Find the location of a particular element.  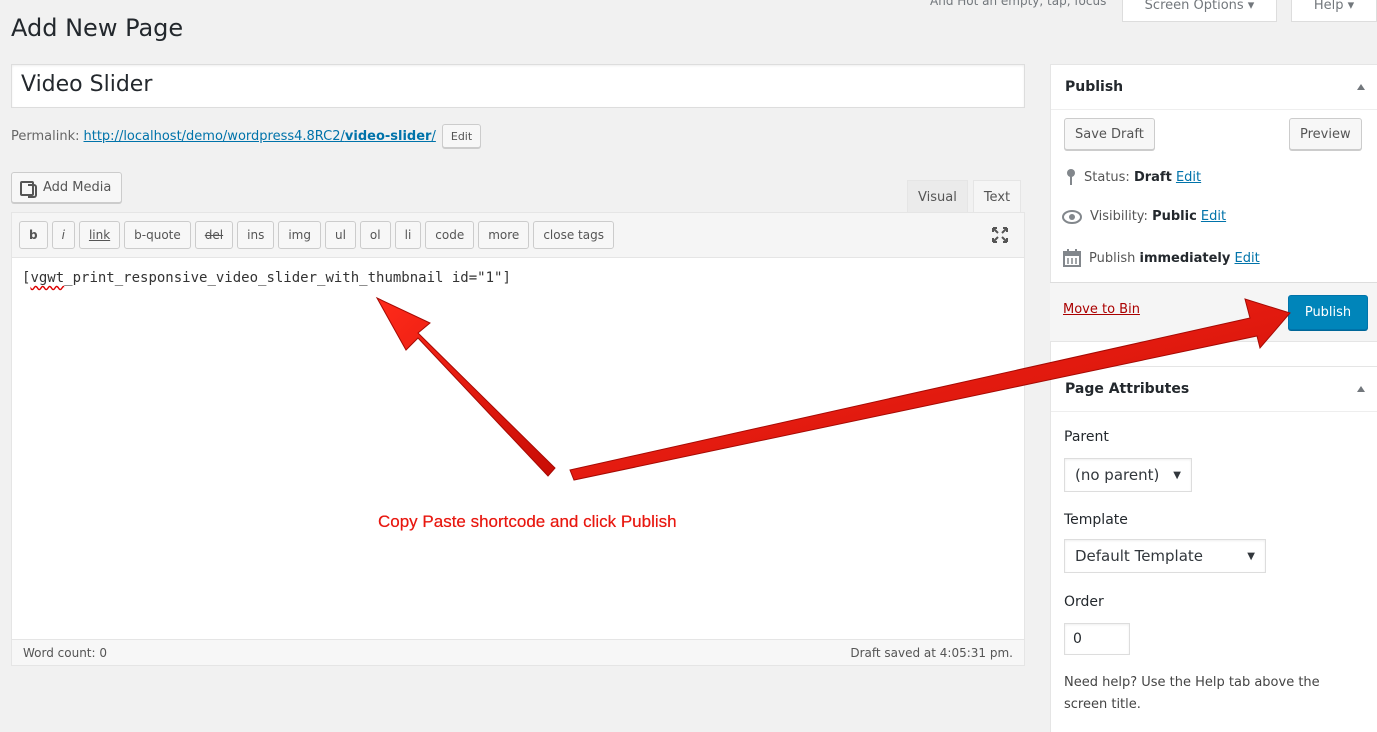

annotation-text: Copy Paste shortcode and click Publish is located at coordinates (527, 521).